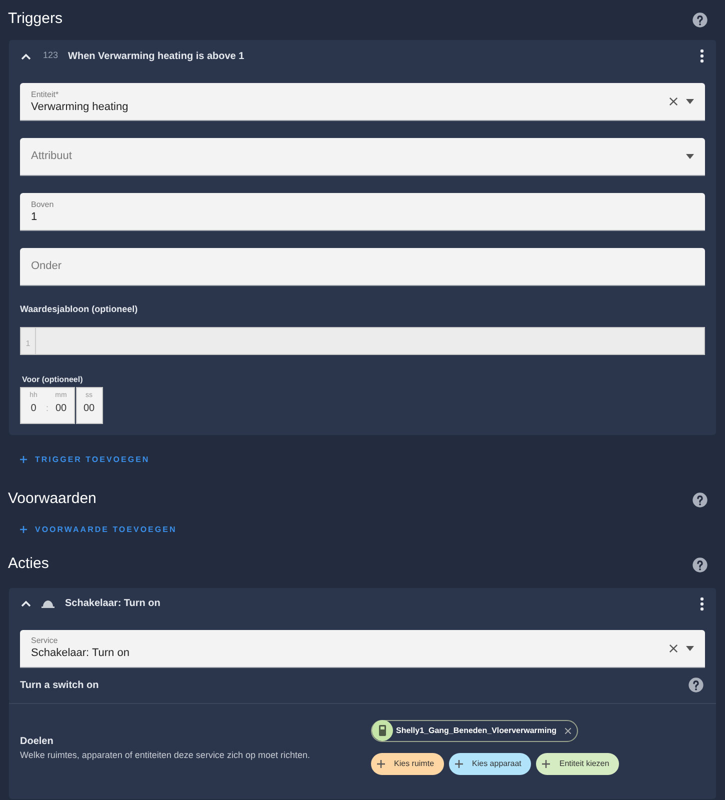 Image resolution: width=725 pixels, height=800 pixels. I want to click on trigger-type-label: 123, so click(50, 55).